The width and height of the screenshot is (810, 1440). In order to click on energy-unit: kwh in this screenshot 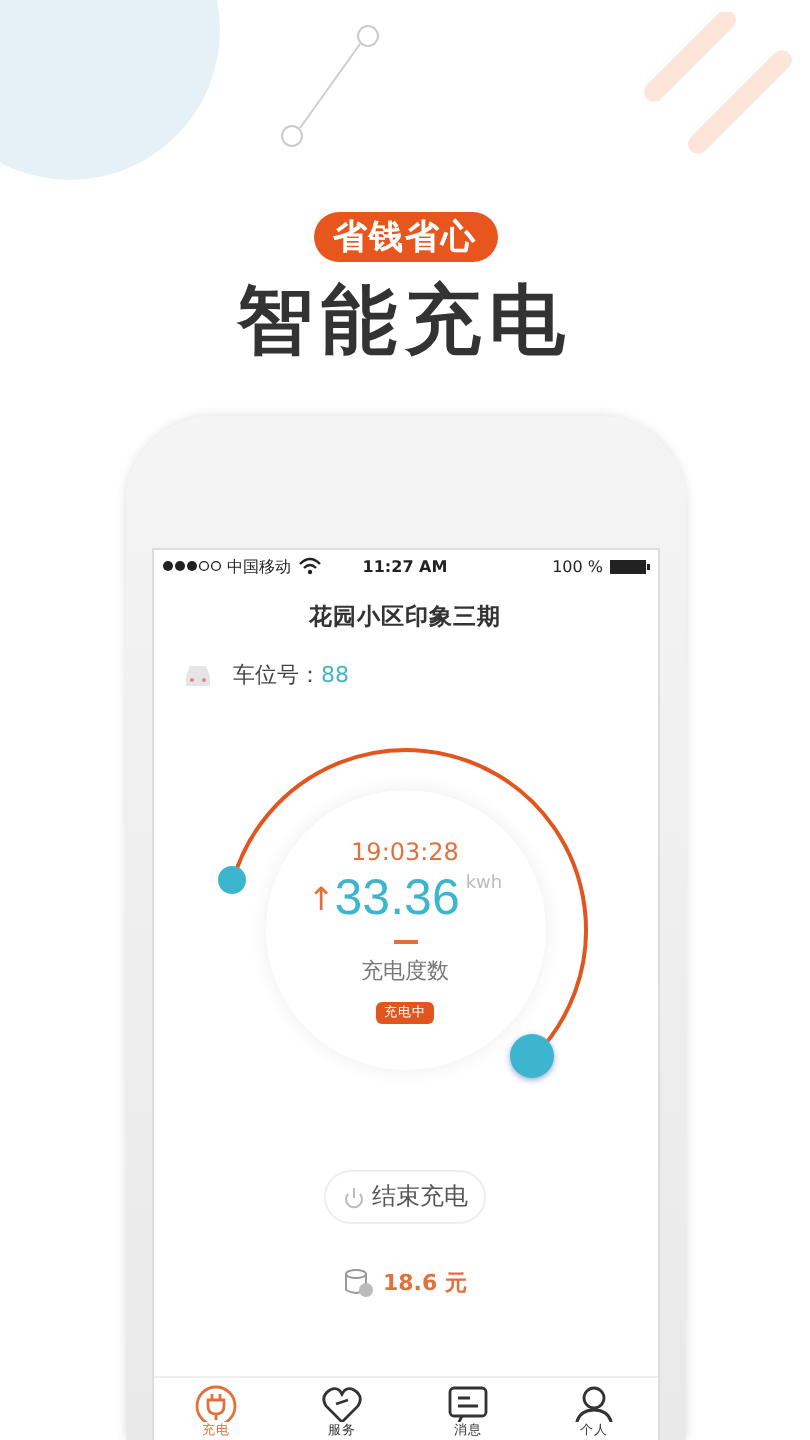, I will do `click(484, 883)`.